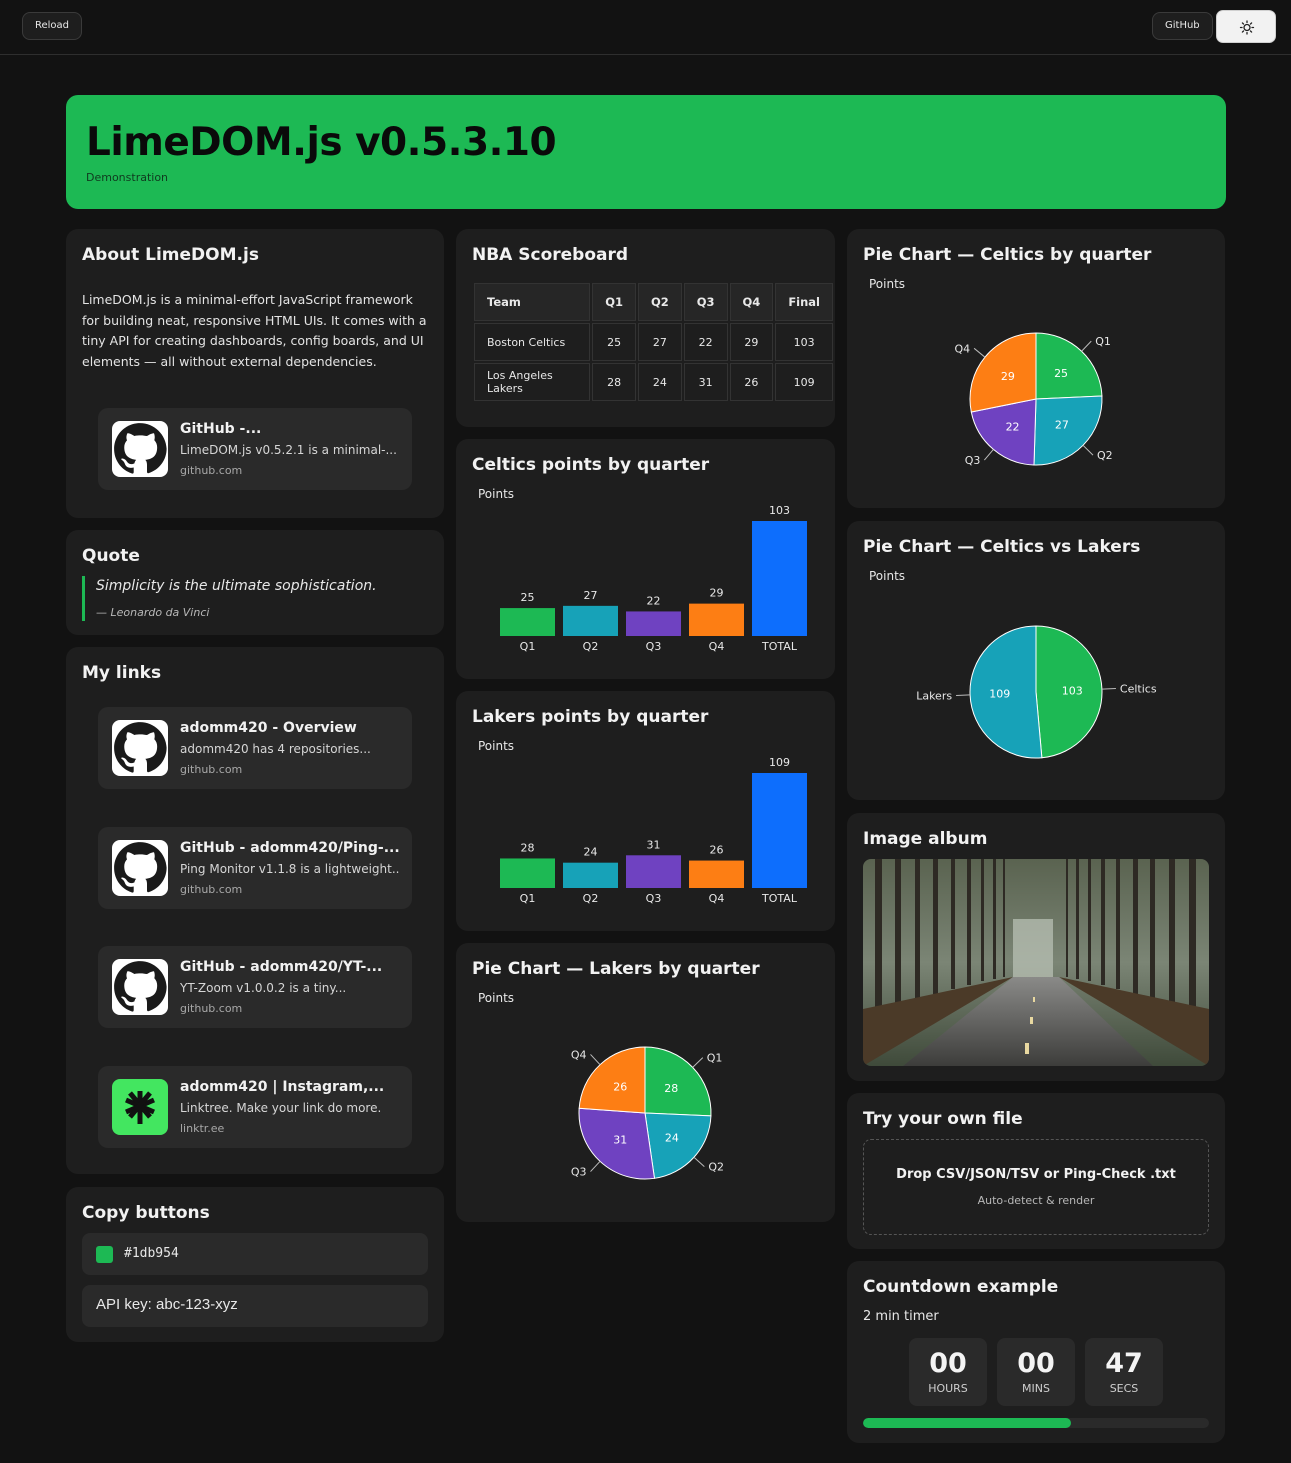 Image resolution: width=1291 pixels, height=1463 pixels. I want to click on quote-author: — Leonardo da Vinci, so click(153, 612).